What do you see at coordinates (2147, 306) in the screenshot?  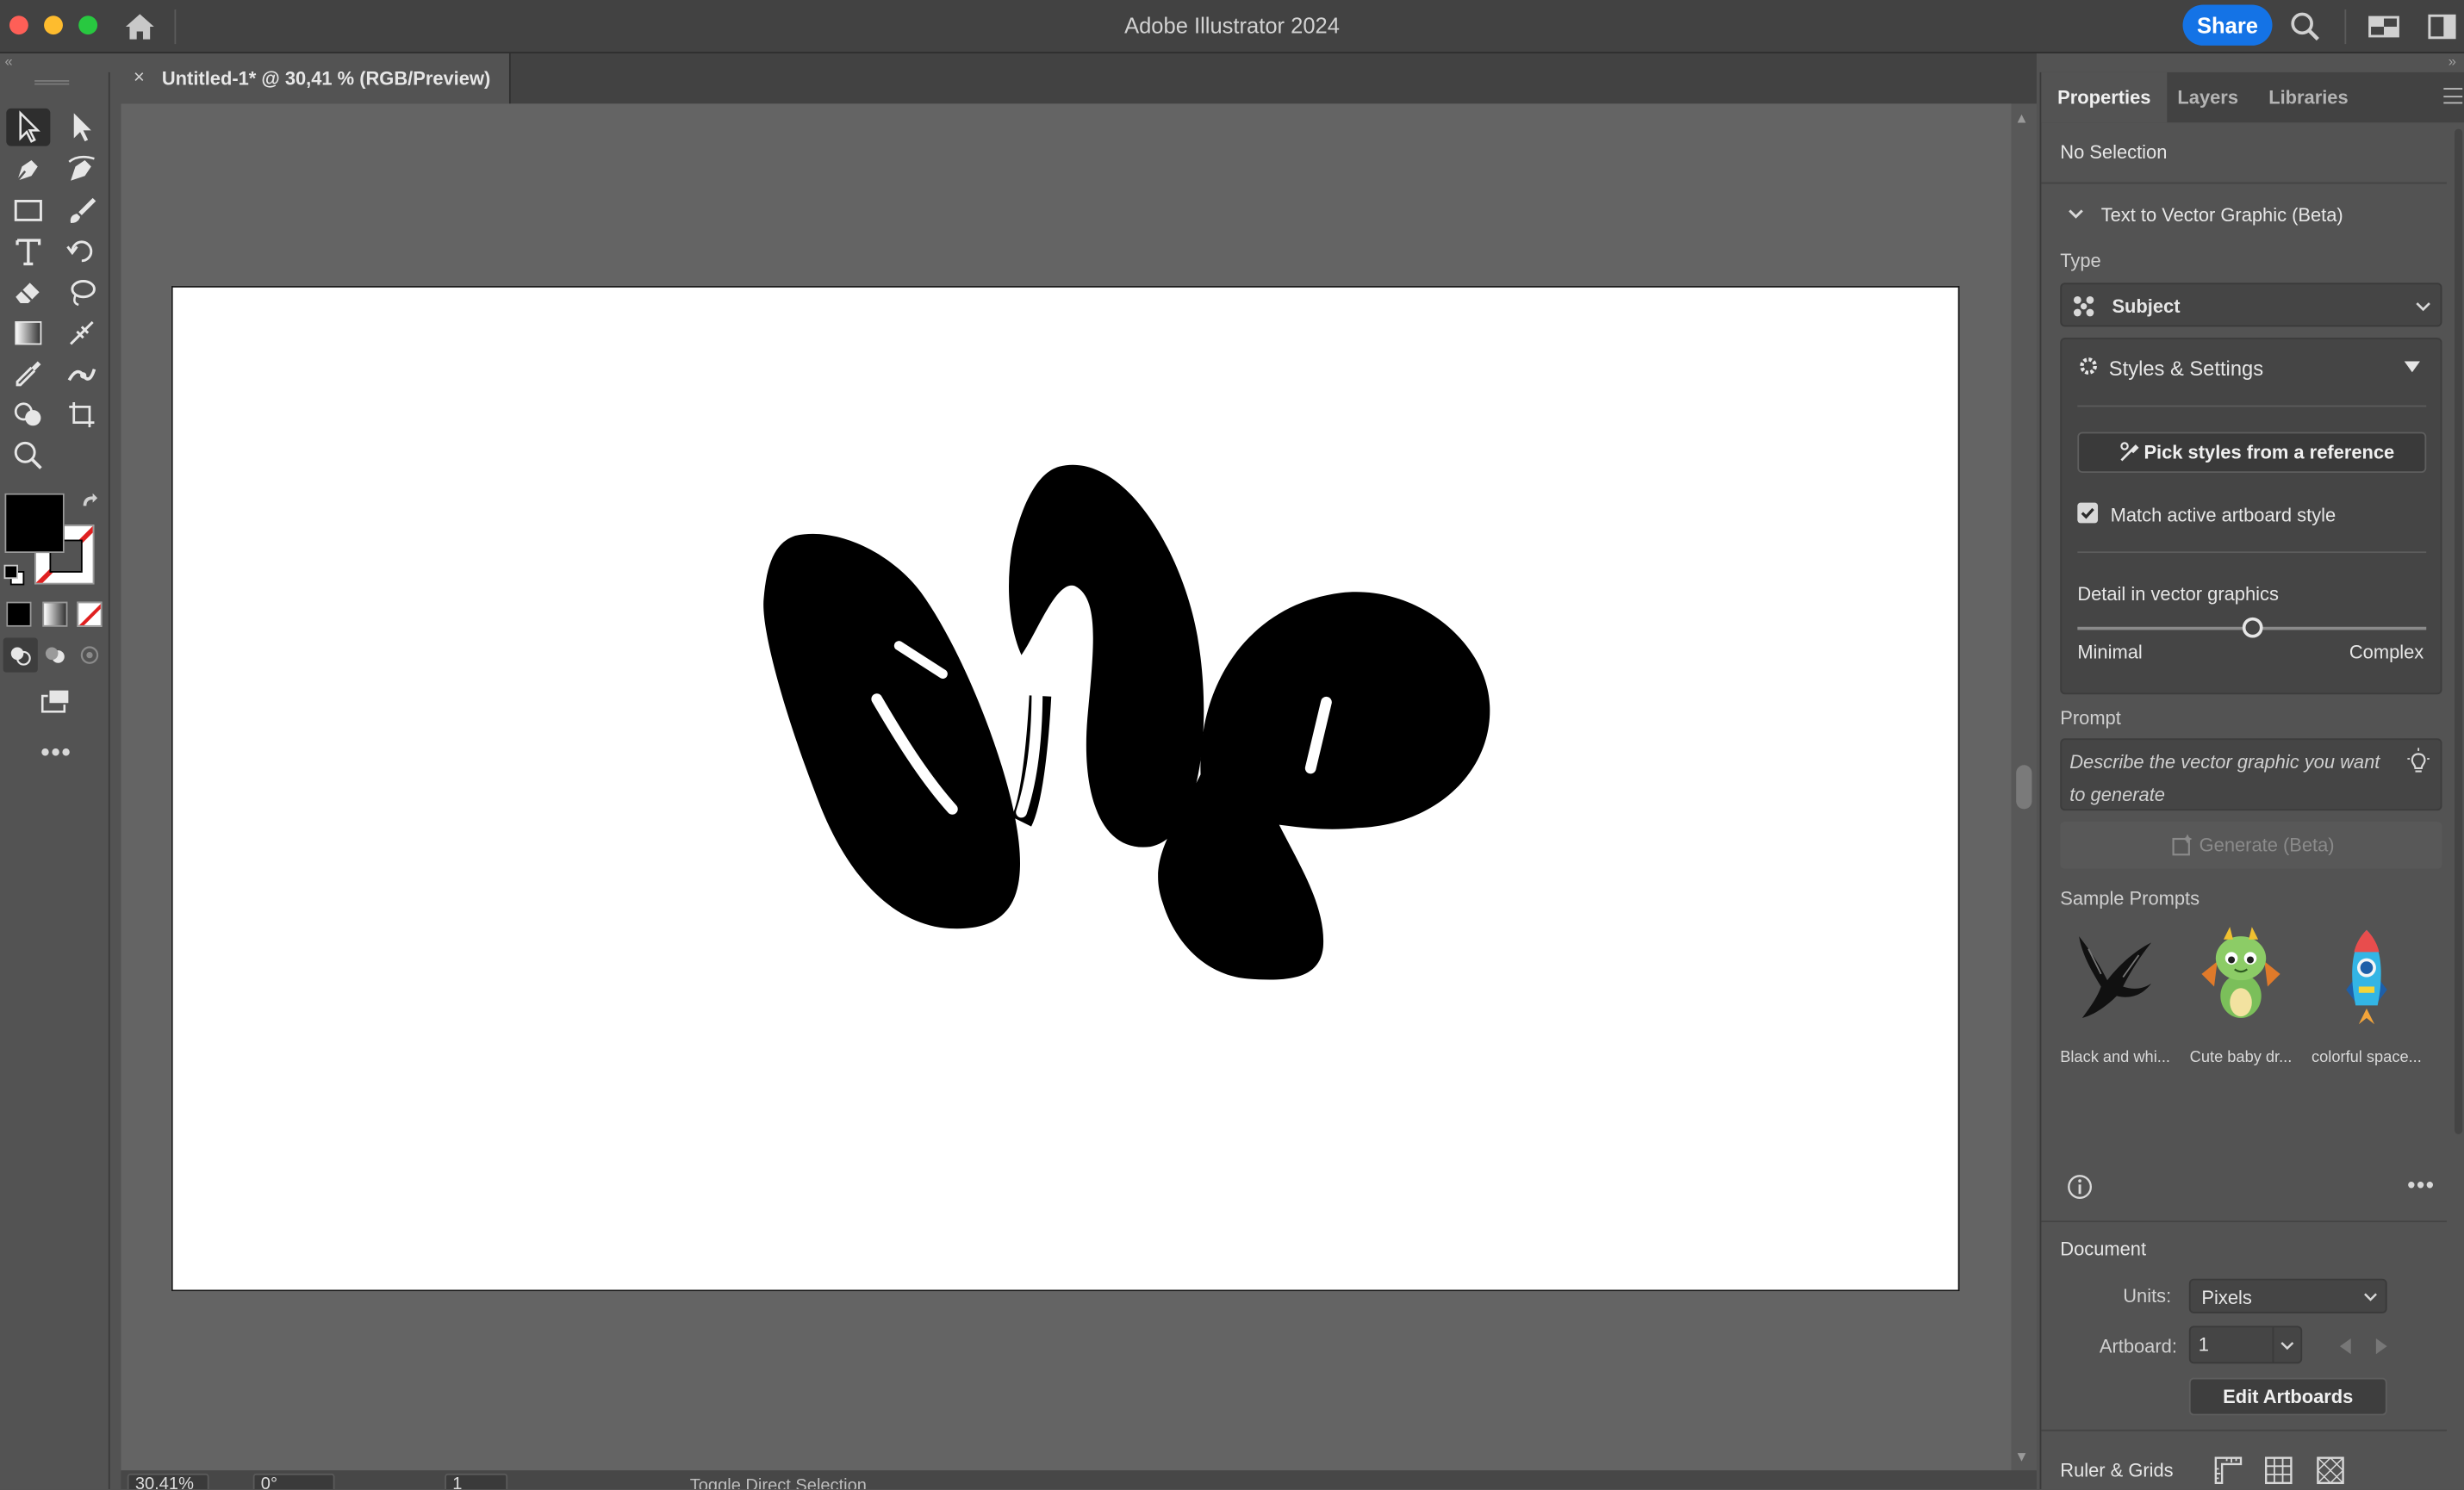 I see `type-value: Subject` at bounding box center [2147, 306].